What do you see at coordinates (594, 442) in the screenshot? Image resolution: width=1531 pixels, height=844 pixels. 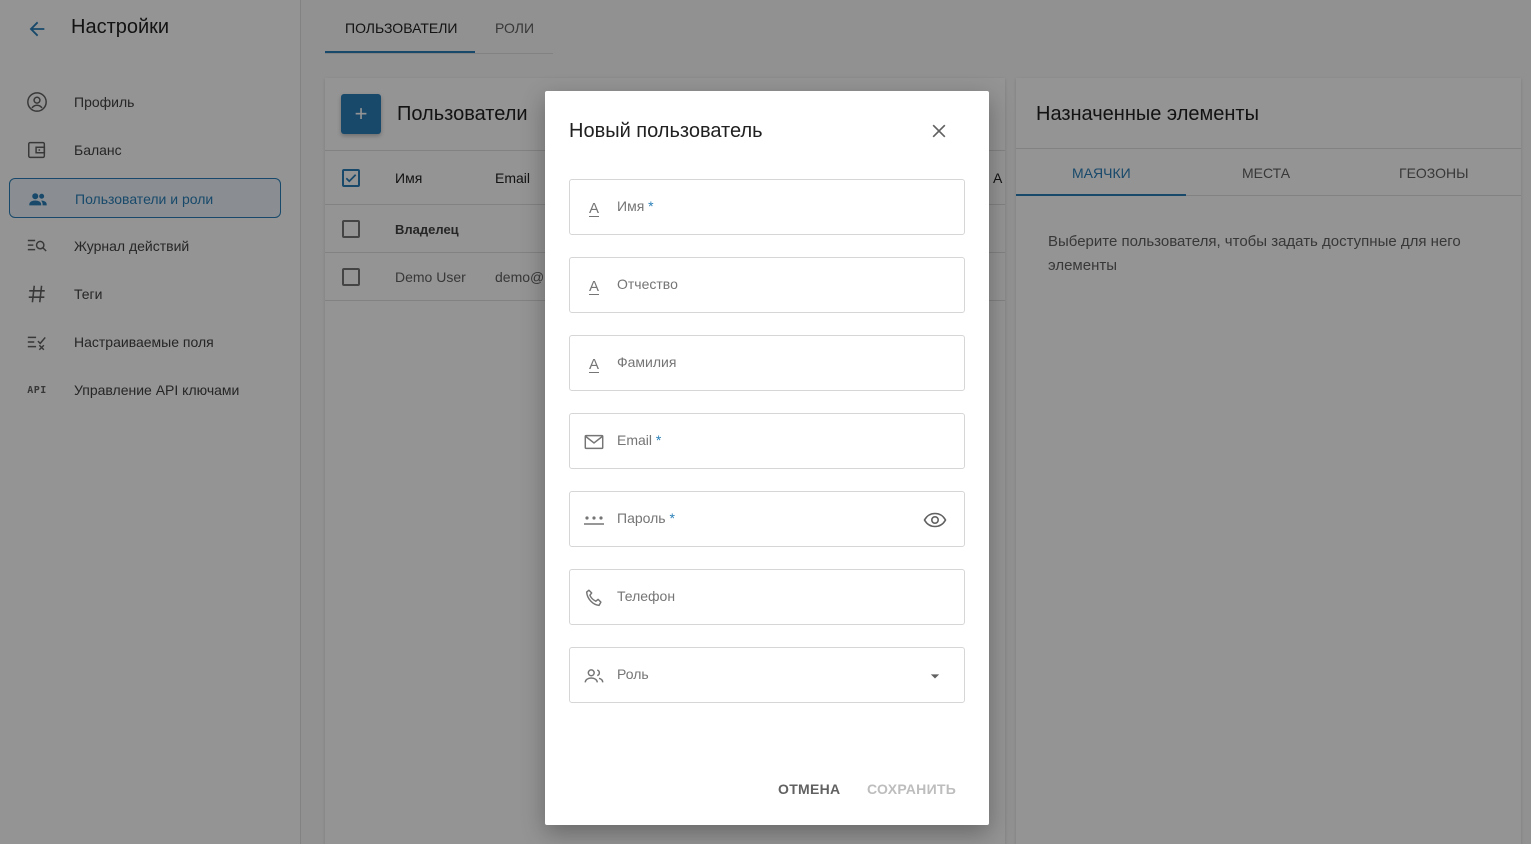 I see `mail-icon` at bounding box center [594, 442].